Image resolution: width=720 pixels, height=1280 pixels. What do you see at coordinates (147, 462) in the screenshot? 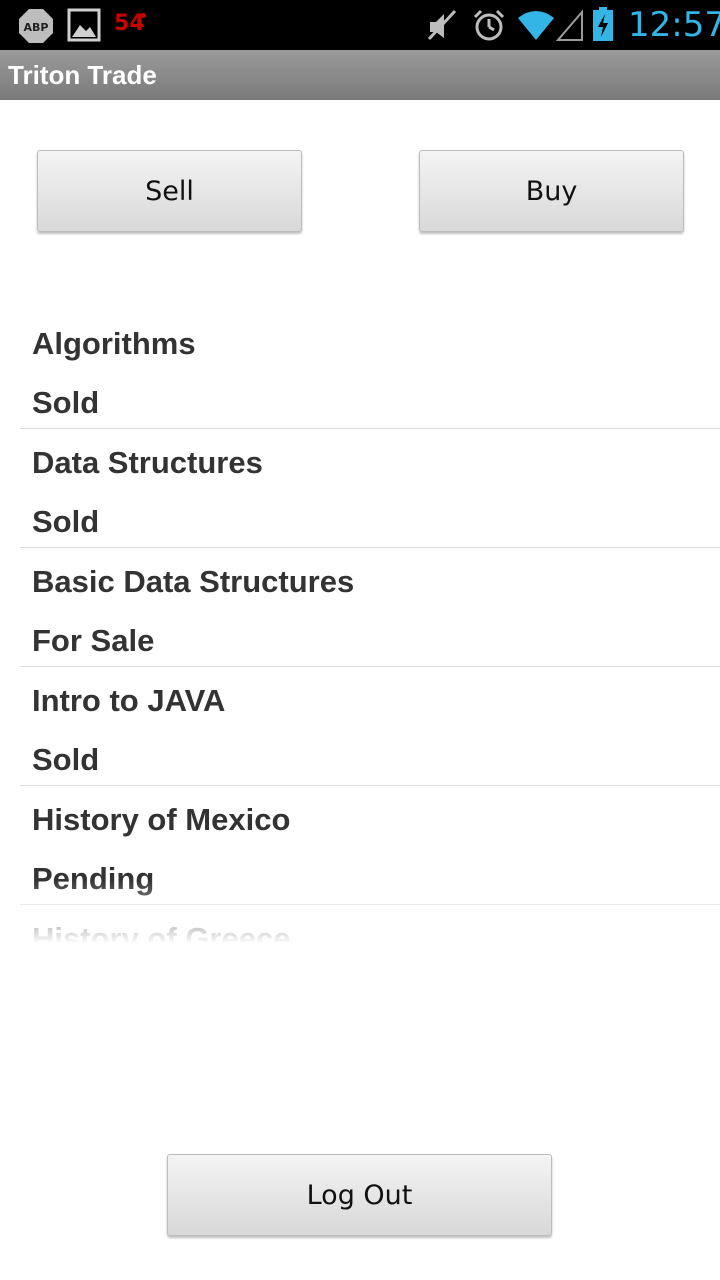
I see `book-title: Data Structures` at bounding box center [147, 462].